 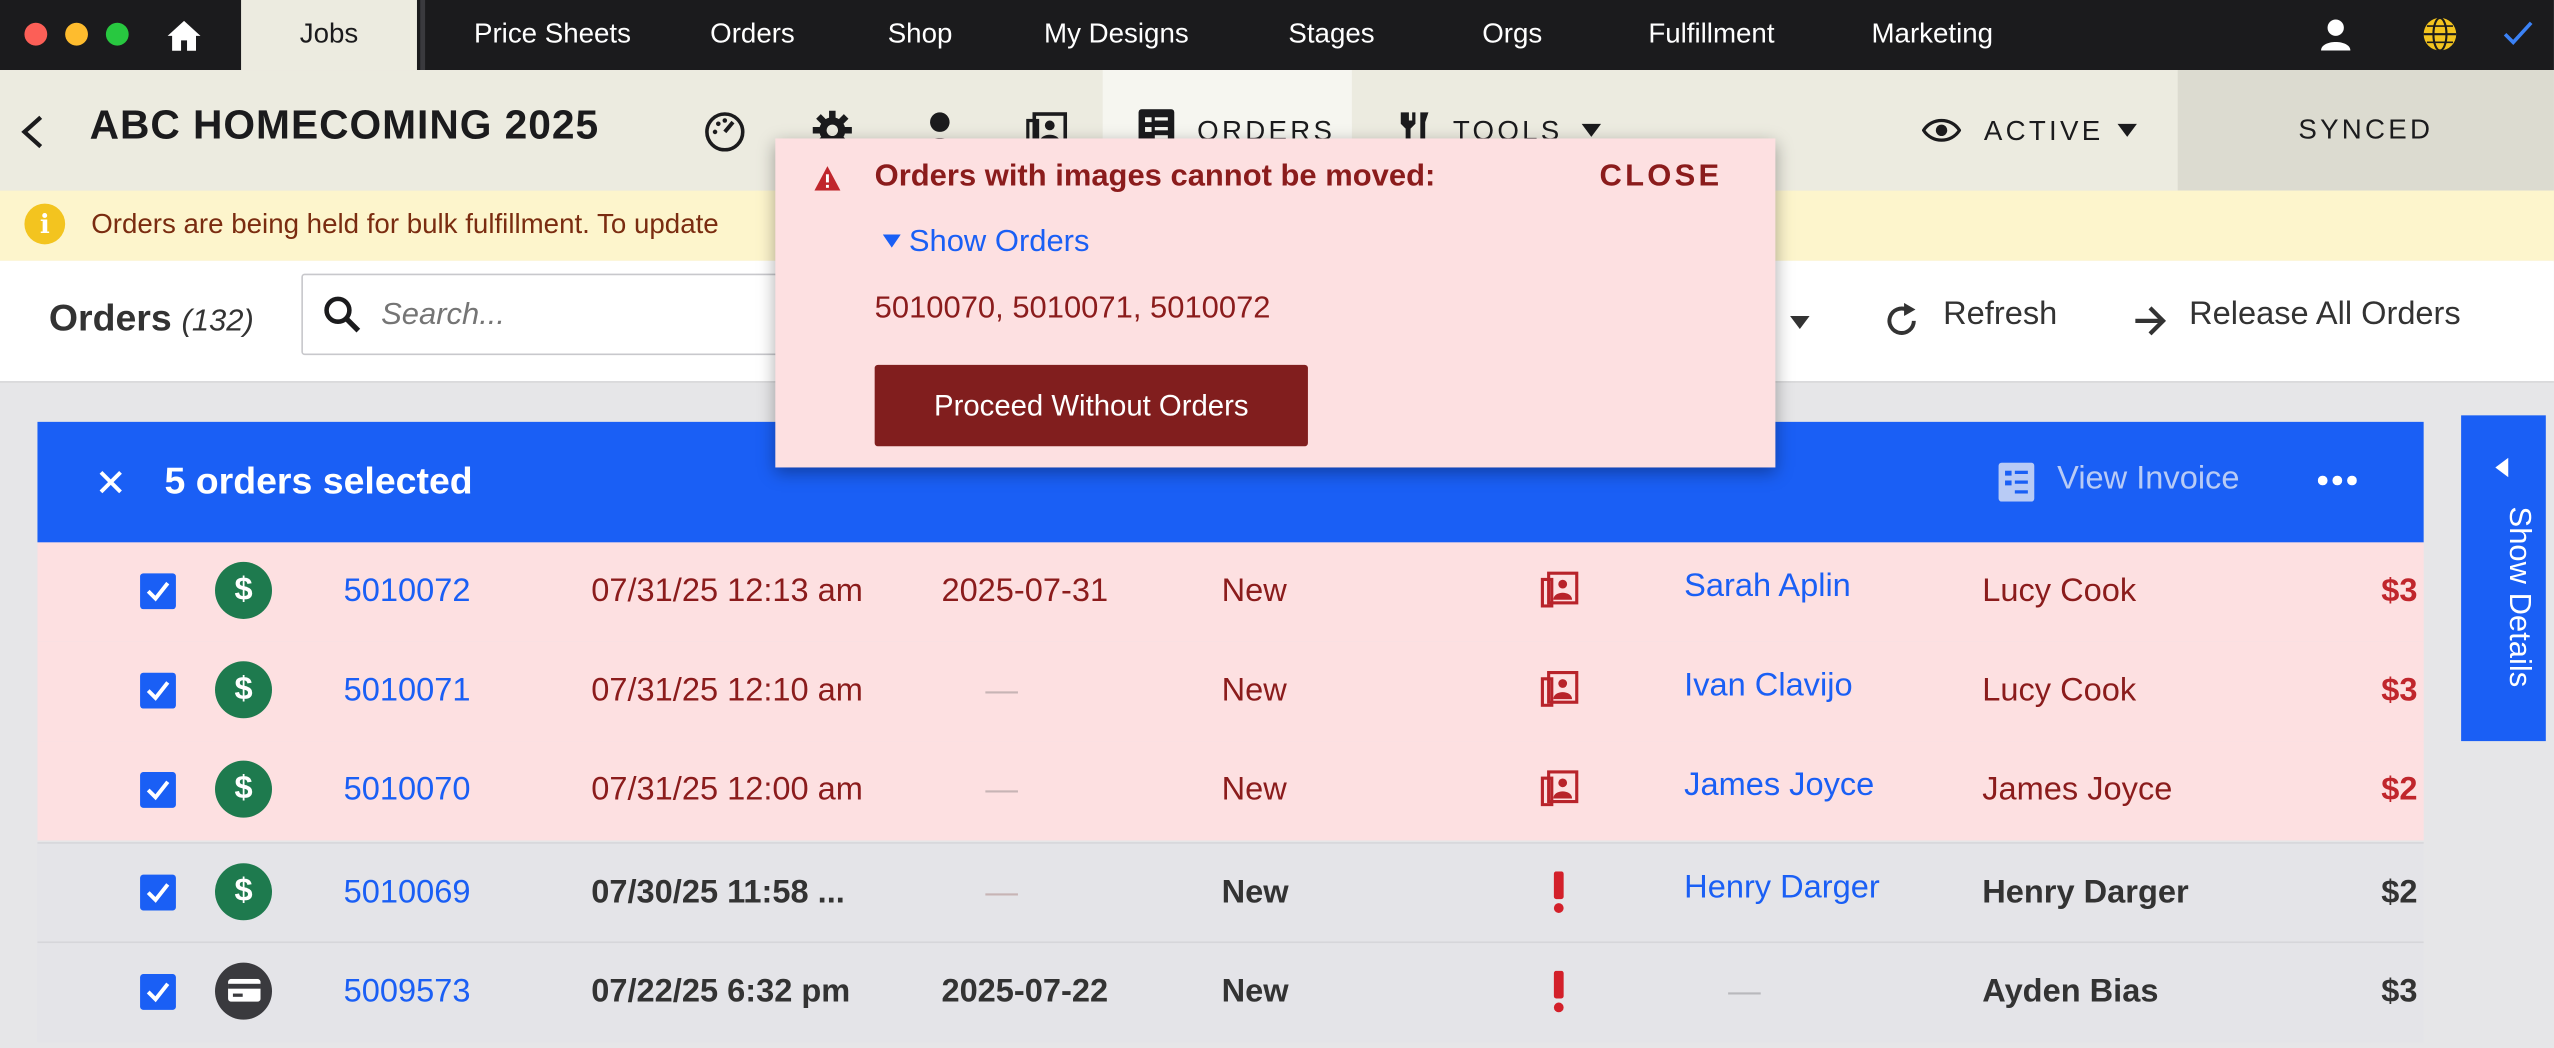 I want to click on dollar-icon: $, so click(x=244, y=789).